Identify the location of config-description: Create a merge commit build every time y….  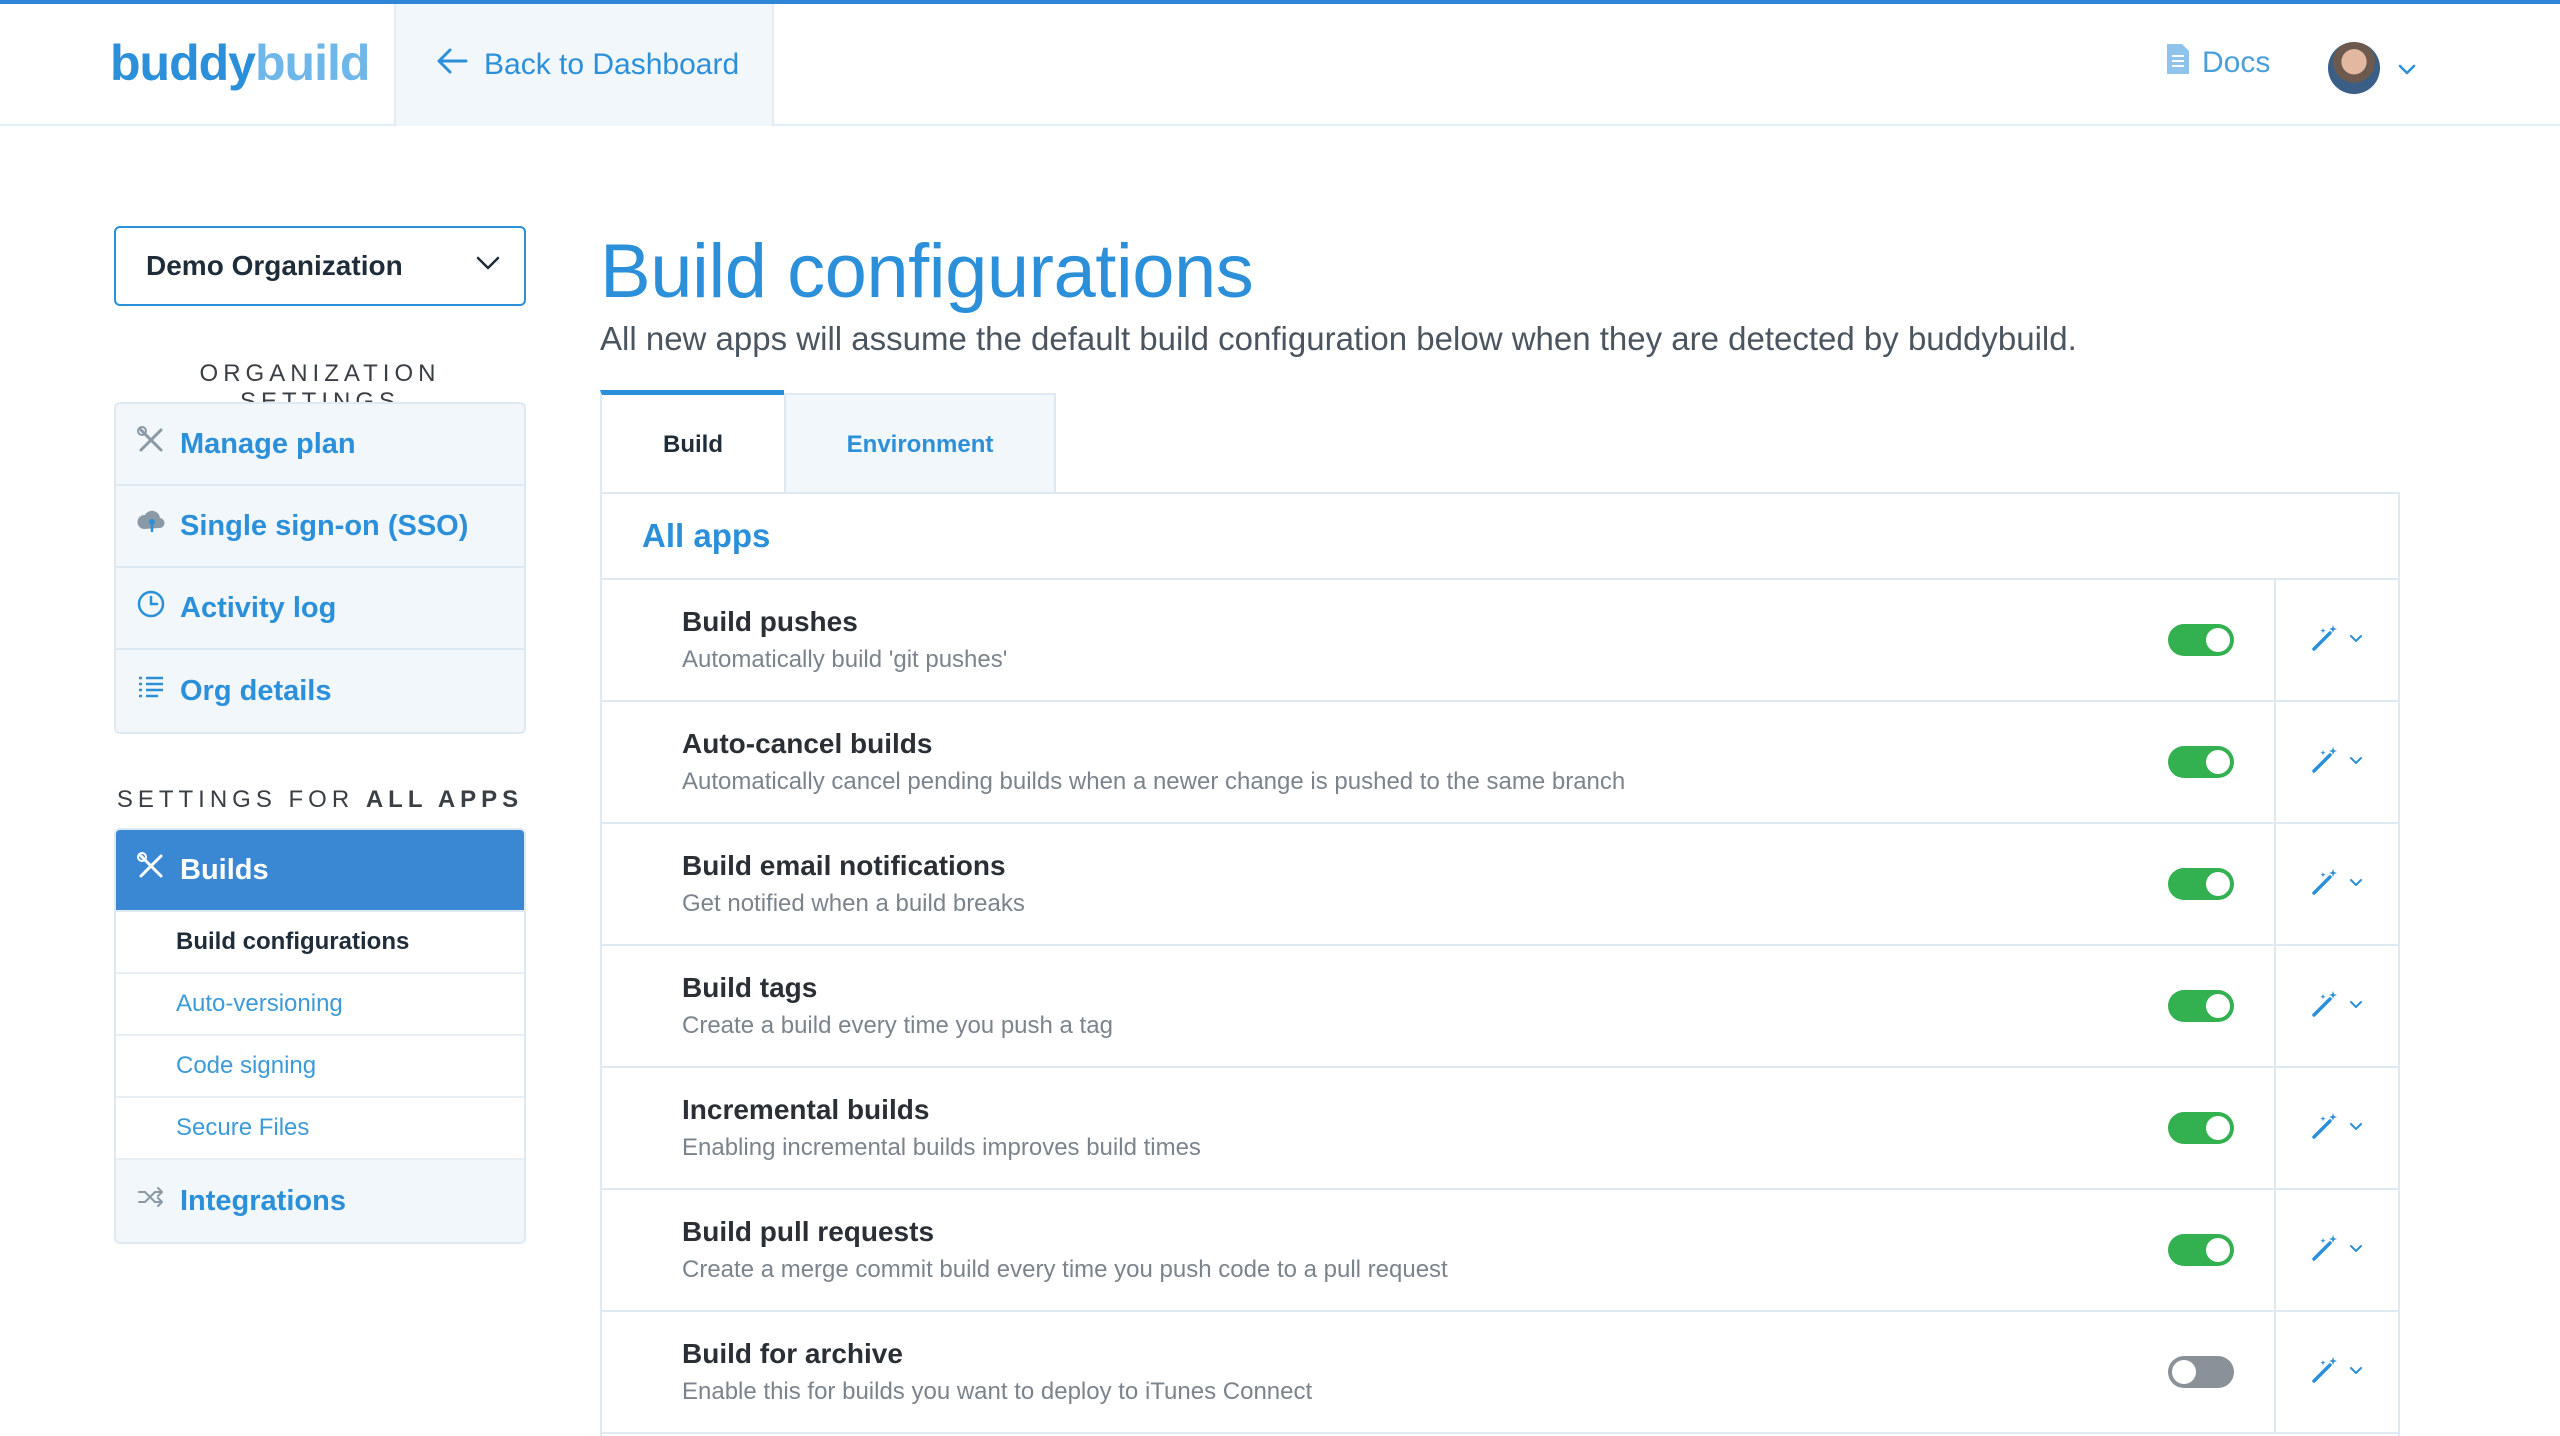
(1065, 1269).